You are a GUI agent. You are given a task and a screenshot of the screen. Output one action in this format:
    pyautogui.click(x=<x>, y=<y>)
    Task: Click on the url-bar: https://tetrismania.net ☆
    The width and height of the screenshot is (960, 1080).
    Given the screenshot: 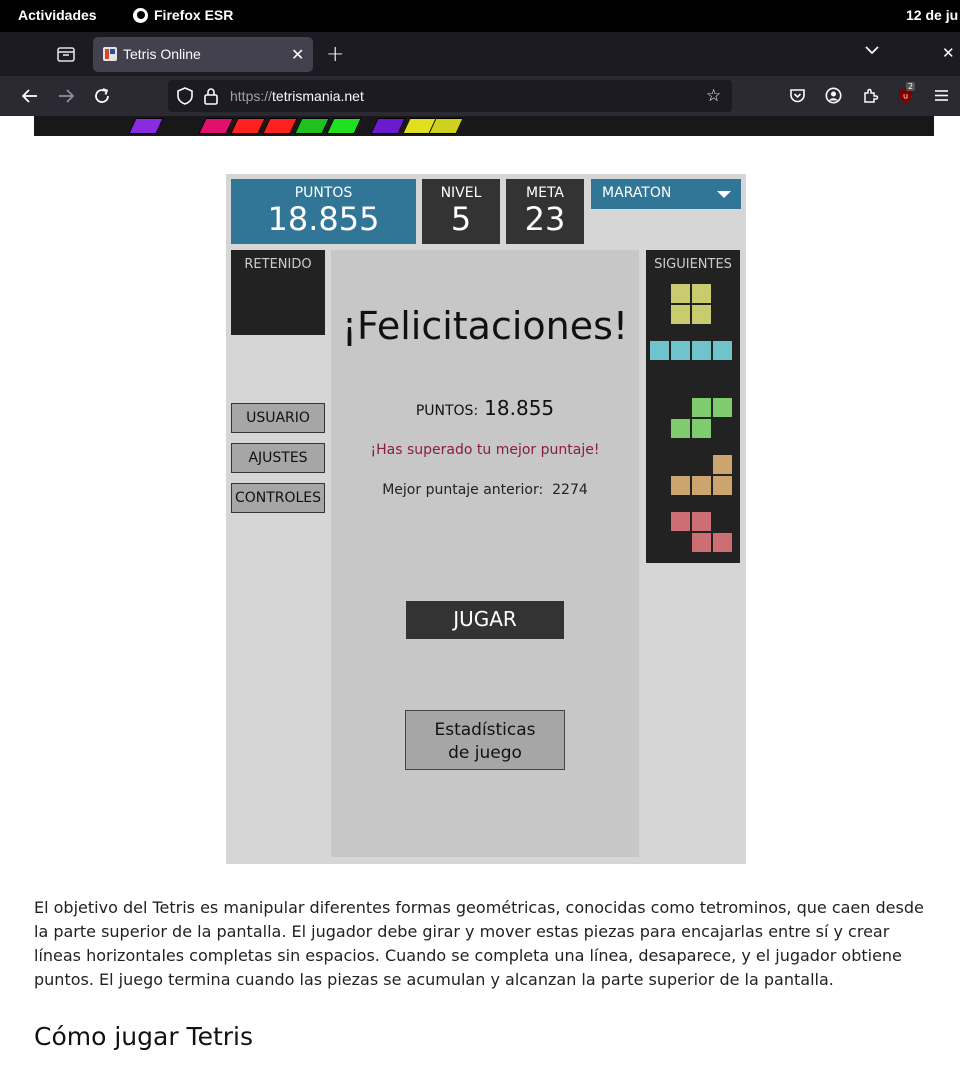 What is the action you would take?
    pyautogui.click(x=450, y=96)
    